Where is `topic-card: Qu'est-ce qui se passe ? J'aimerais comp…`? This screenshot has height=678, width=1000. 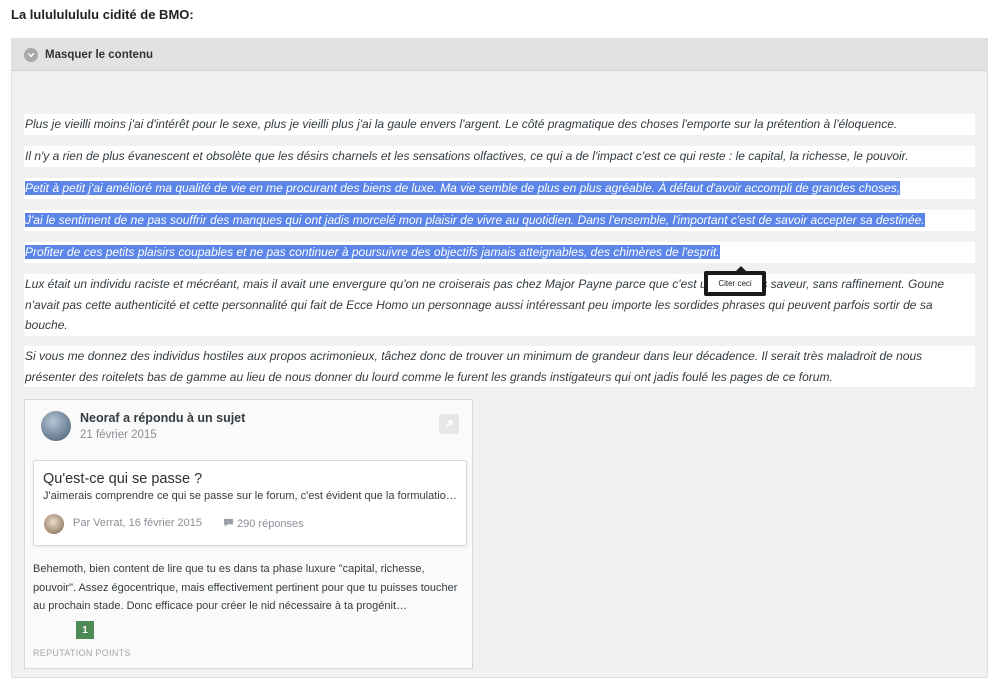
topic-card: Qu'est-ce qui se passe ? J'aimerais comp… is located at coordinates (250, 503).